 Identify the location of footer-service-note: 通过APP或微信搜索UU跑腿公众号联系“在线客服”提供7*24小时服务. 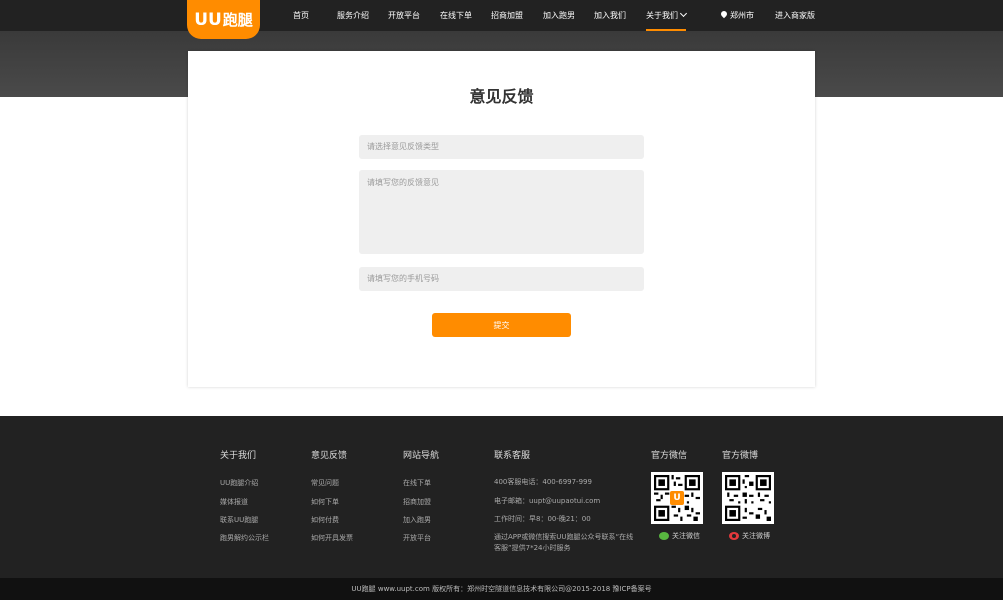
(564, 542).